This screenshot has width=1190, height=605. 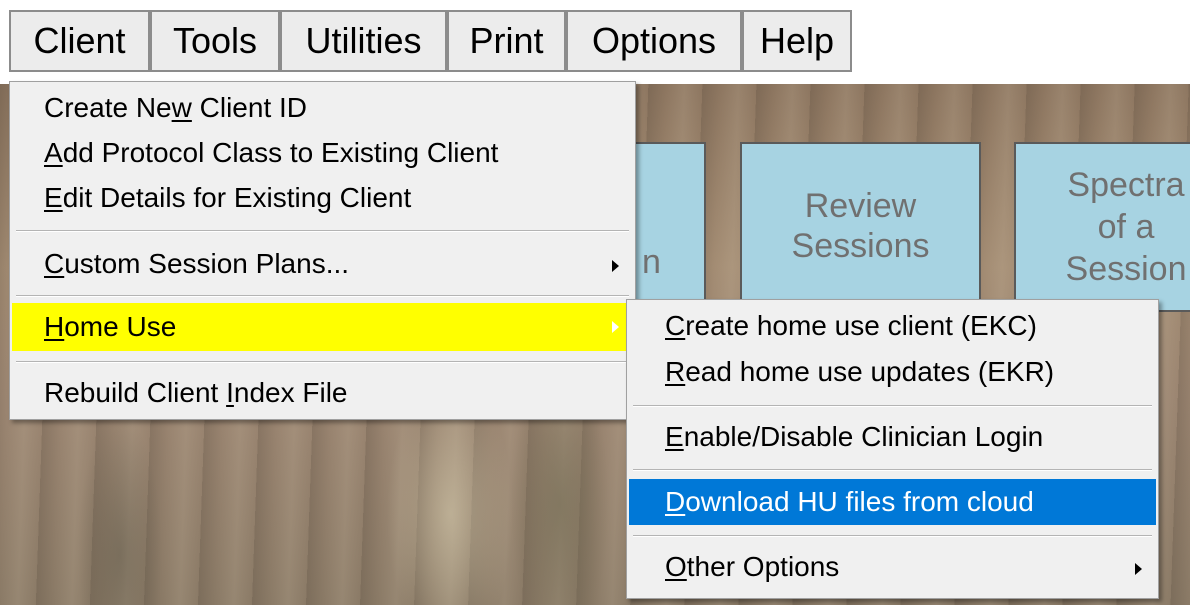 I want to click on menu-item-home-use: Home Use, so click(x=322, y=327).